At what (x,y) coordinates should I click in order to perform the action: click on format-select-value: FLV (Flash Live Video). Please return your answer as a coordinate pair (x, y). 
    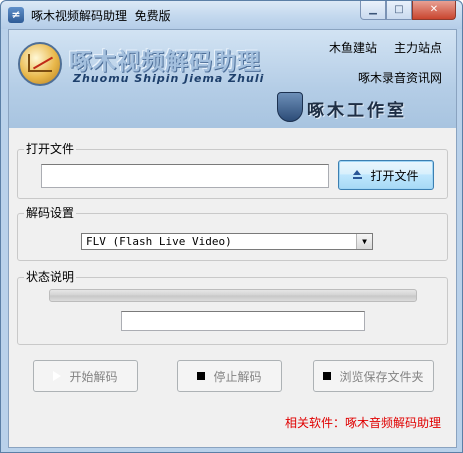
    Looking at the image, I should click on (159, 241).